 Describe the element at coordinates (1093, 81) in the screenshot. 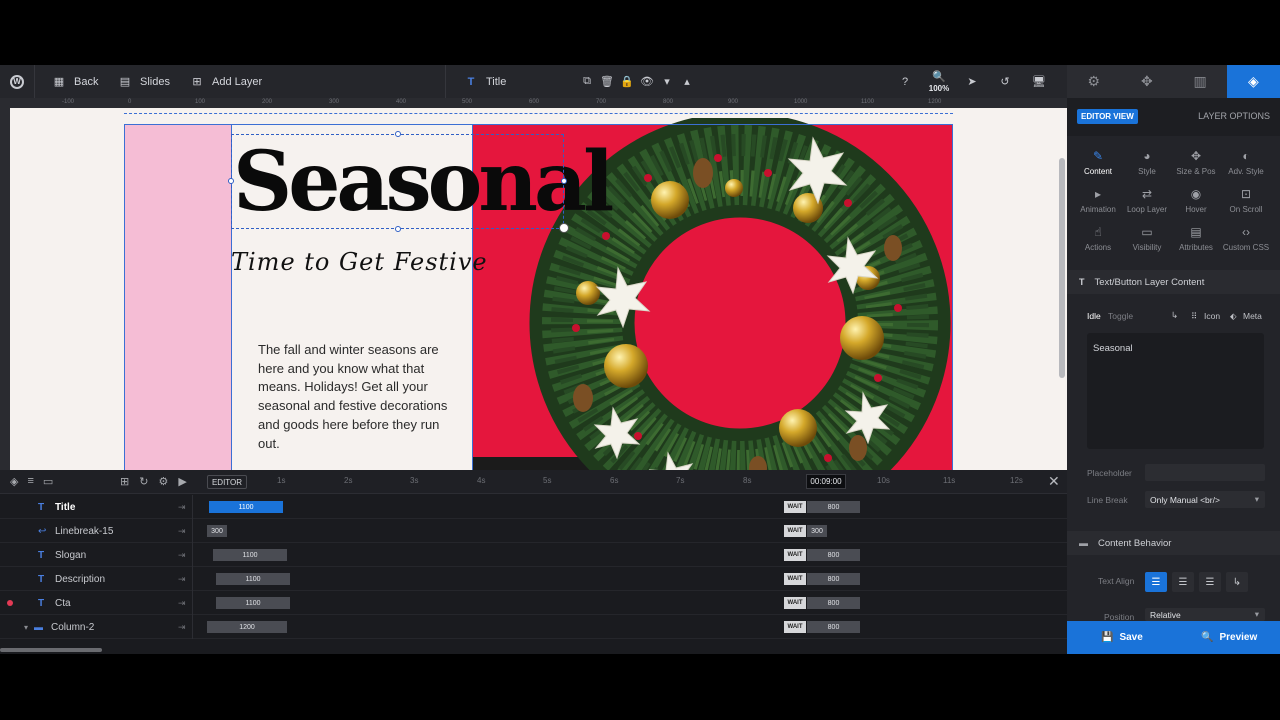

I see `tab-settings: ⚙` at that location.